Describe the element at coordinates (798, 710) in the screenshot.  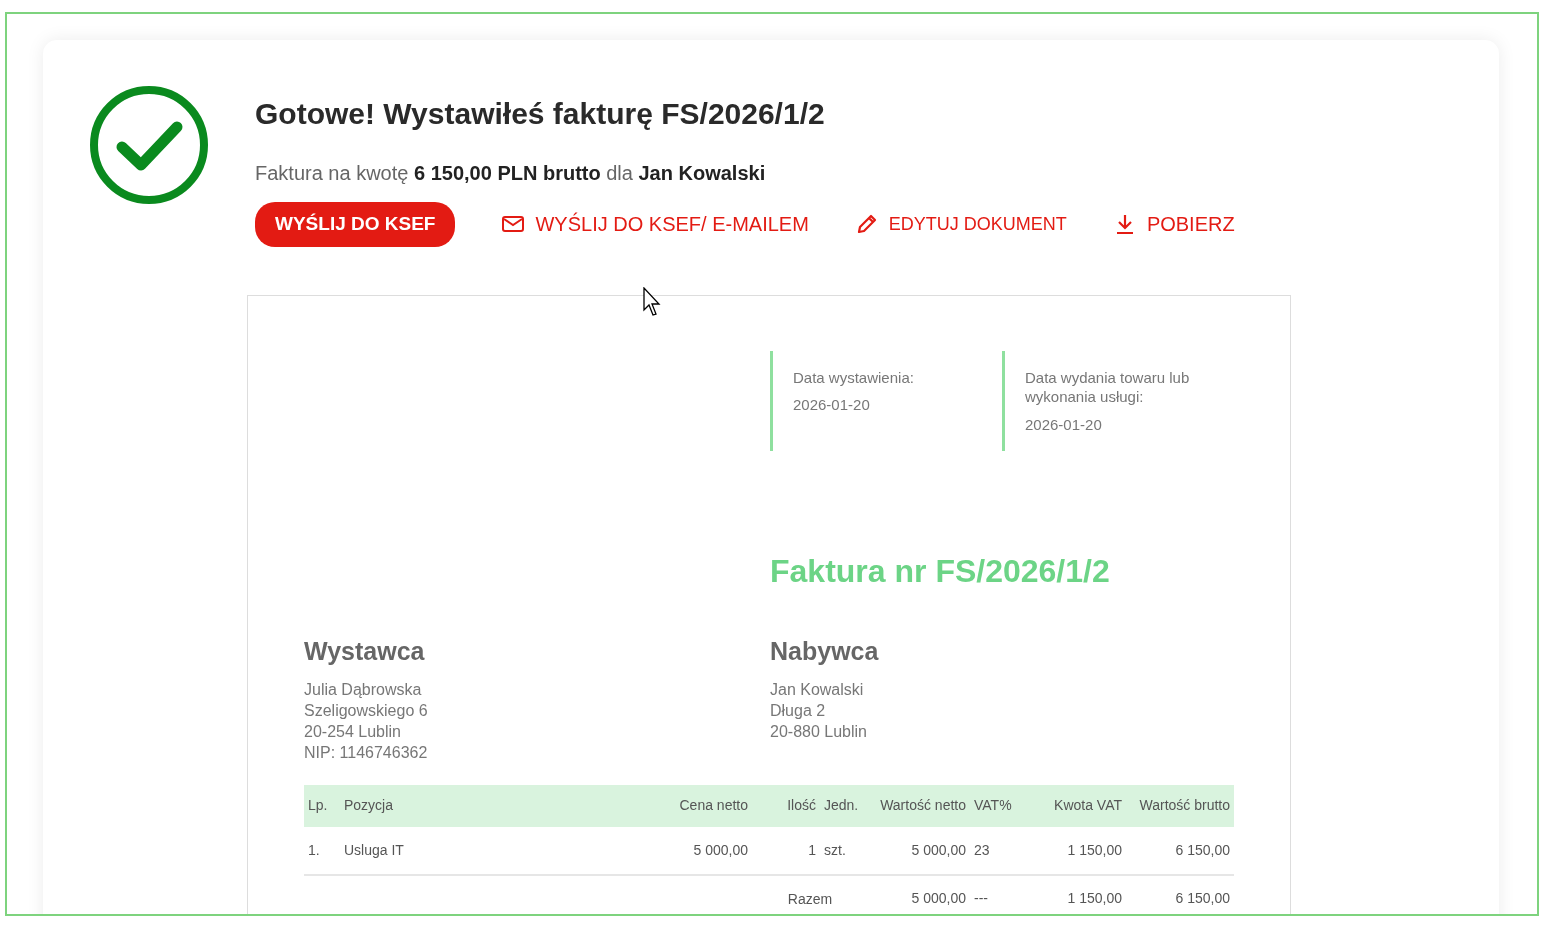
I see `party-line: Długa 2` at that location.